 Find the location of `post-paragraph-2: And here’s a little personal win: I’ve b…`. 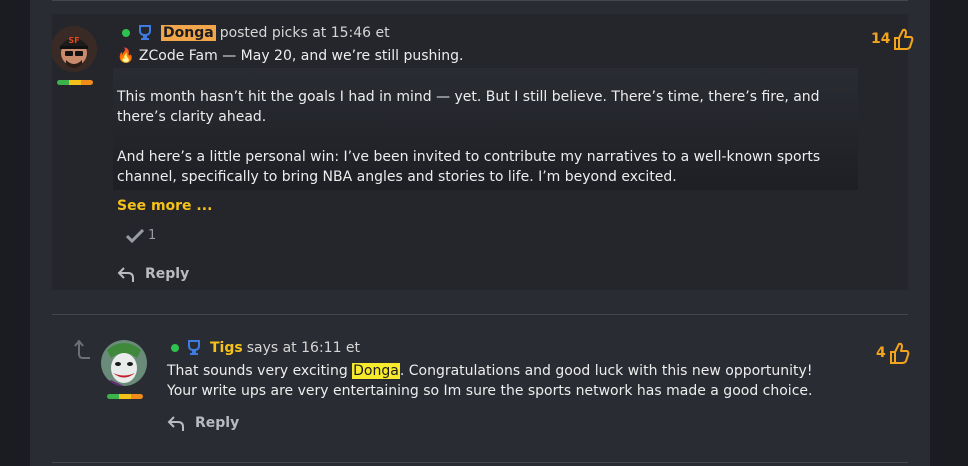

post-paragraph-2: And here’s a little personal win: I’ve b… is located at coordinates (469, 167).